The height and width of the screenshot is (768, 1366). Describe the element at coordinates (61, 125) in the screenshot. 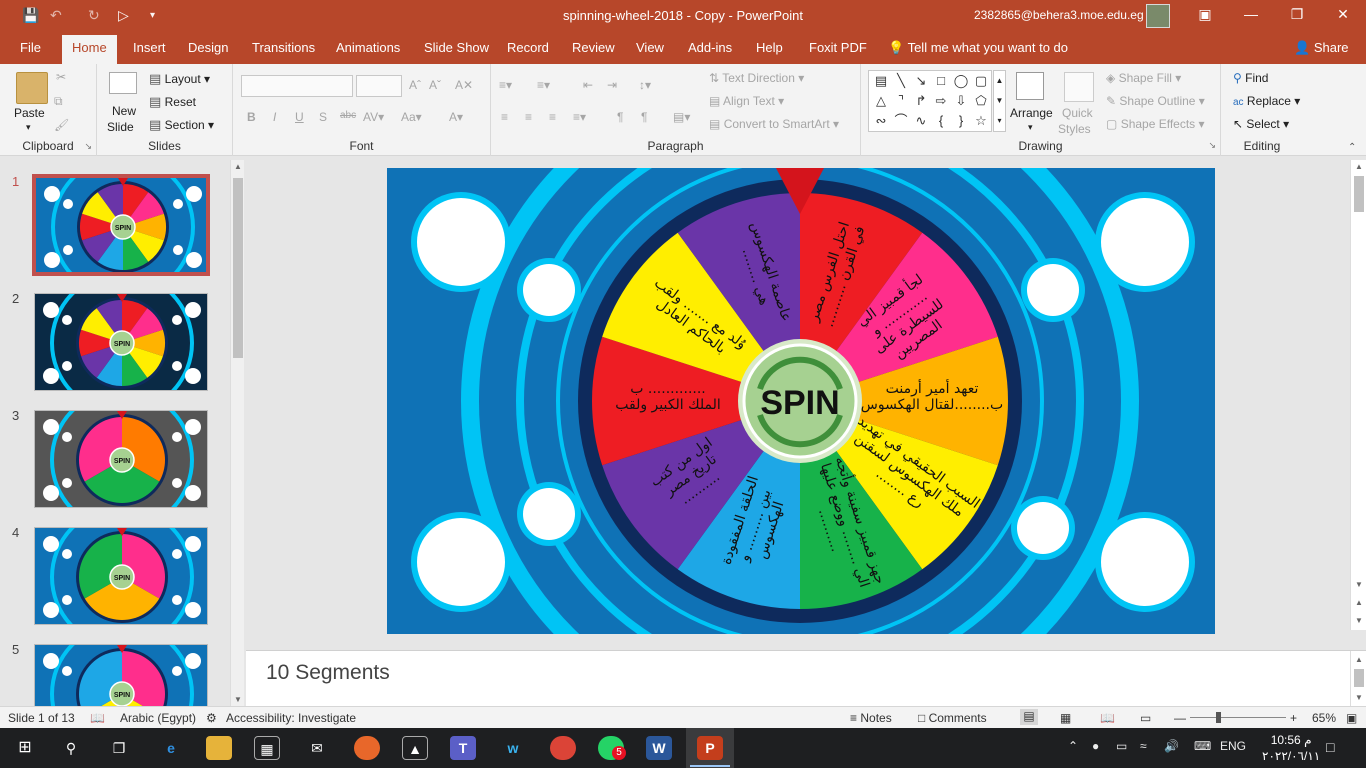

I see `format-painter-icon: 🖌` at that location.